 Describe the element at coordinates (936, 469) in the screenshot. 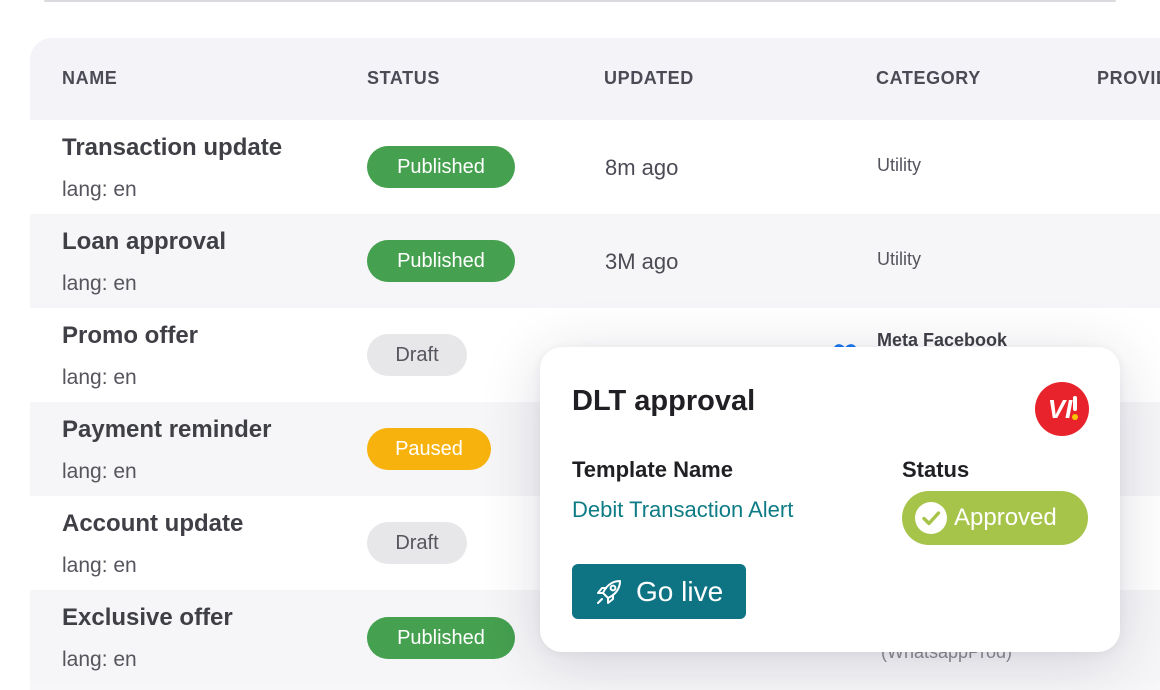

I see `status-label: Status` at that location.